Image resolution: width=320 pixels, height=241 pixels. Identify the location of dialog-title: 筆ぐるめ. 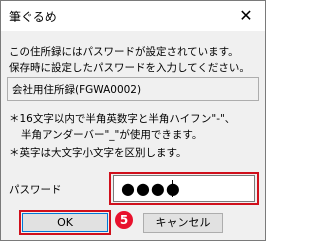
(33, 17).